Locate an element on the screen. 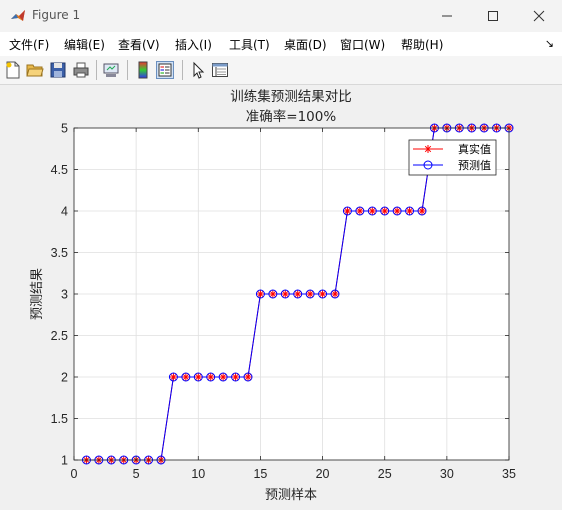  x-tick-label: 0 is located at coordinates (74, 474).